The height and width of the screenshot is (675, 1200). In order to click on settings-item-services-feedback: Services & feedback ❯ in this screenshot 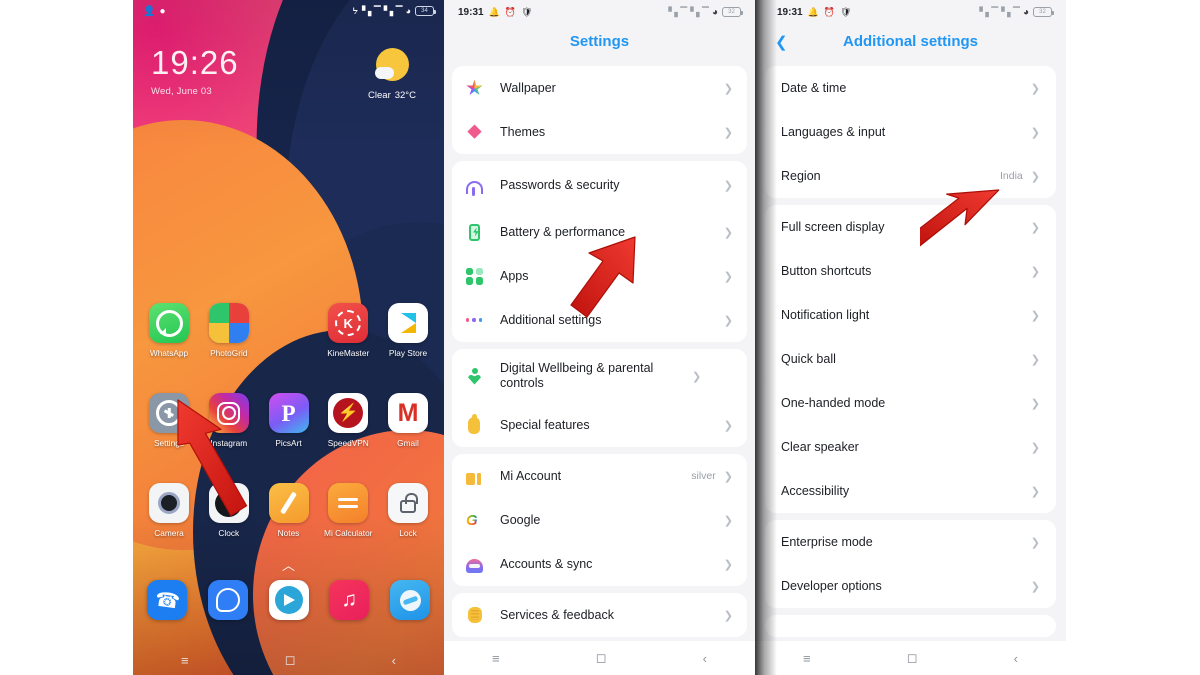, I will do `click(599, 615)`.